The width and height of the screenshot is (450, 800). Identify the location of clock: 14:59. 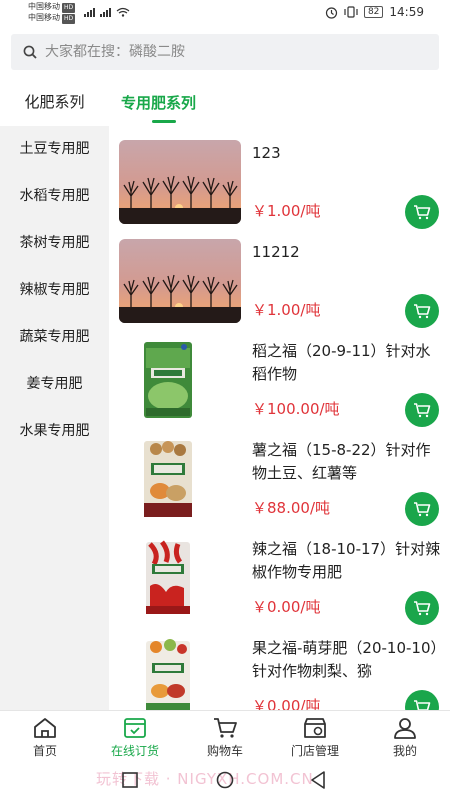
(406, 12).